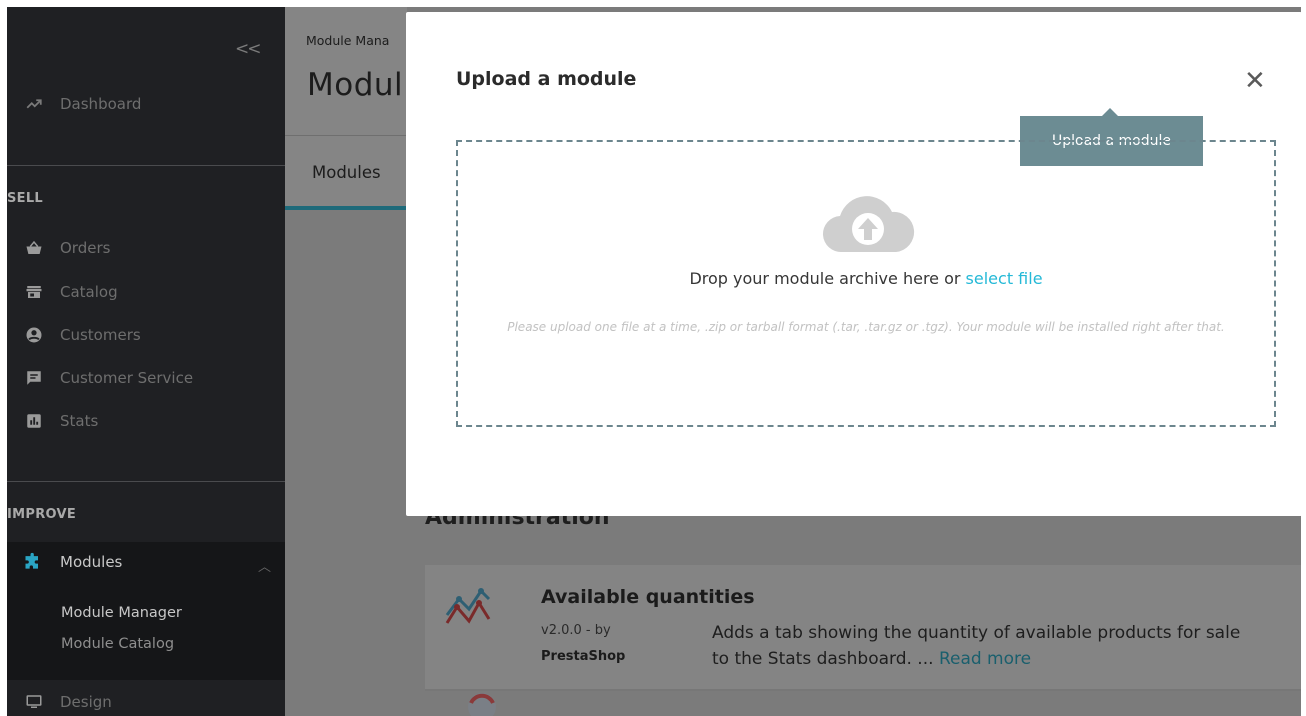 This screenshot has width=1306, height=716. What do you see at coordinates (863, 690) in the screenshot?
I see `card-divider` at bounding box center [863, 690].